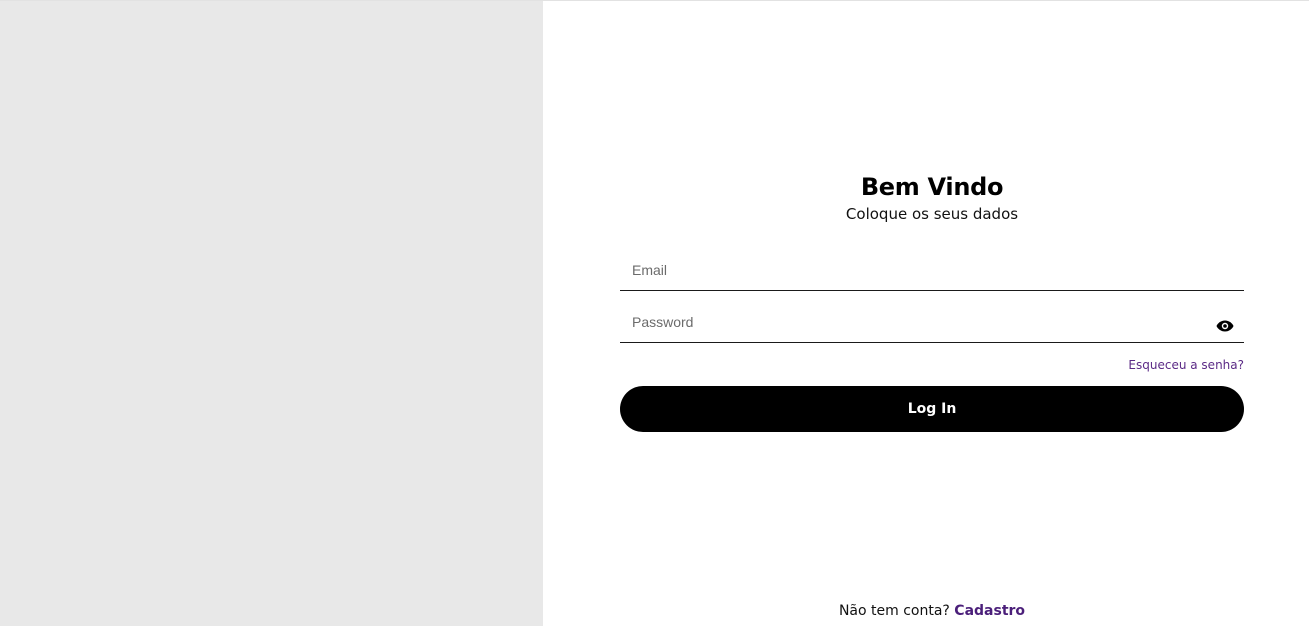 This screenshot has height=626, width=1309. I want to click on login-button: Log In, so click(932, 409).